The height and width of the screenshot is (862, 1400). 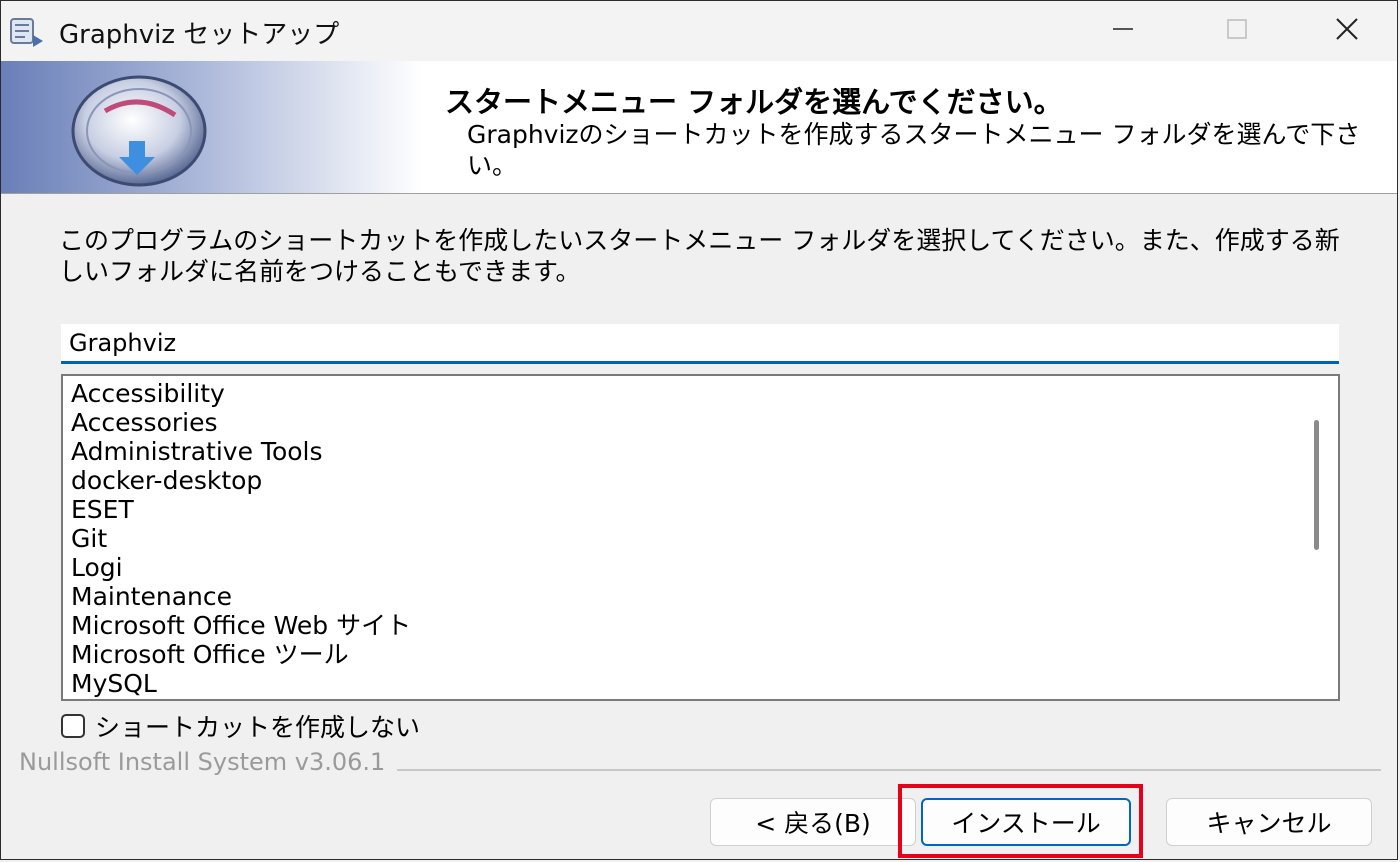 What do you see at coordinates (699, 31) in the screenshot?
I see `title-bar: Graphviz セットアップ` at bounding box center [699, 31].